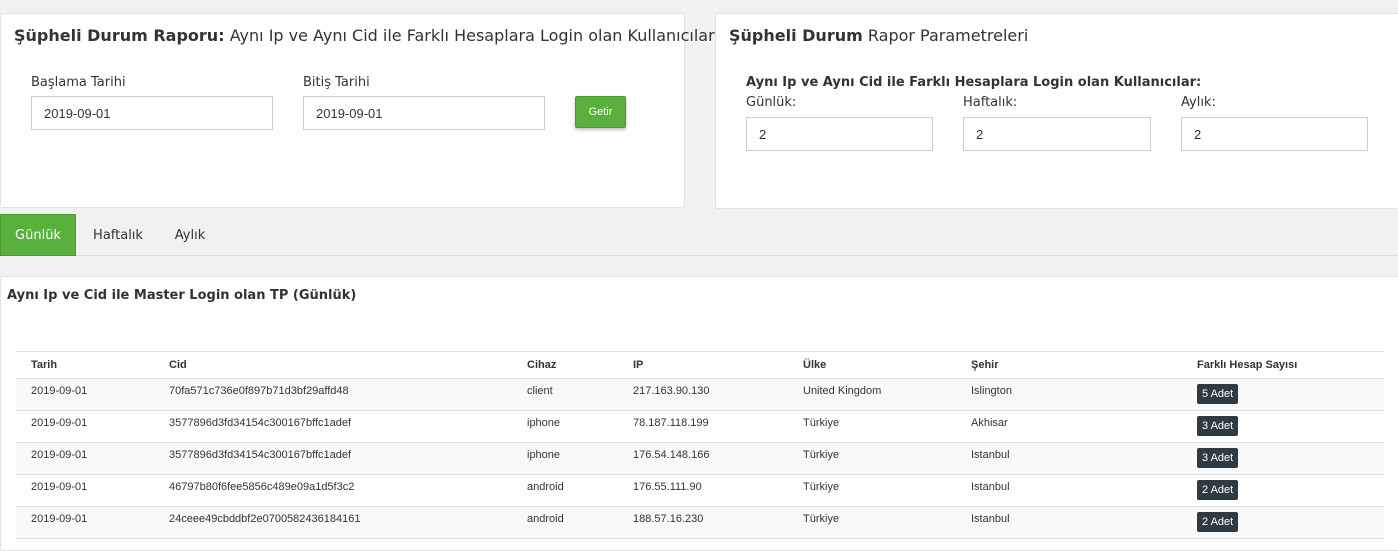  What do you see at coordinates (1057, 134) in the screenshot?
I see `weekly-threshold-input` at bounding box center [1057, 134].